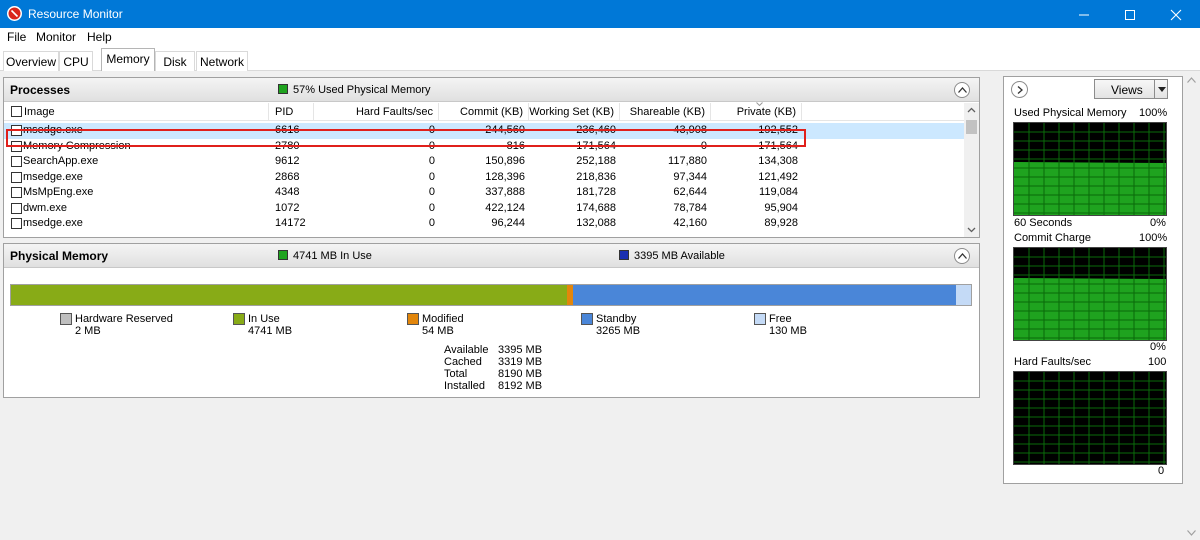 The image size is (1200, 540). What do you see at coordinates (764, 295) in the screenshot?
I see `bar-segment-standby` at bounding box center [764, 295].